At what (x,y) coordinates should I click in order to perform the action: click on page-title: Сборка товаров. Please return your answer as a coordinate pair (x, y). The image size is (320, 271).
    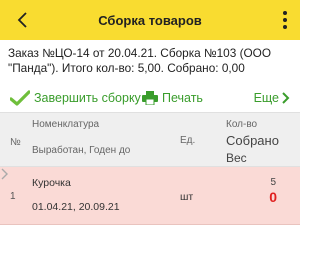
    Looking at the image, I should click on (150, 20).